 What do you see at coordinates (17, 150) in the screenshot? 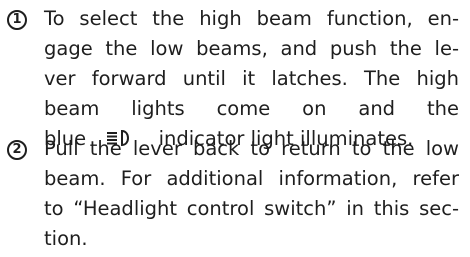
I see `step-number-badge: 2` at bounding box center [17, 150].